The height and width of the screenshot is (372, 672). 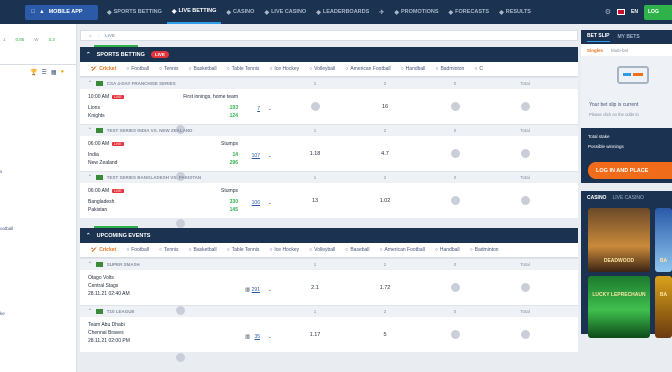 I want to click on sidebar-item-1: s, so click(x=1, y=171).